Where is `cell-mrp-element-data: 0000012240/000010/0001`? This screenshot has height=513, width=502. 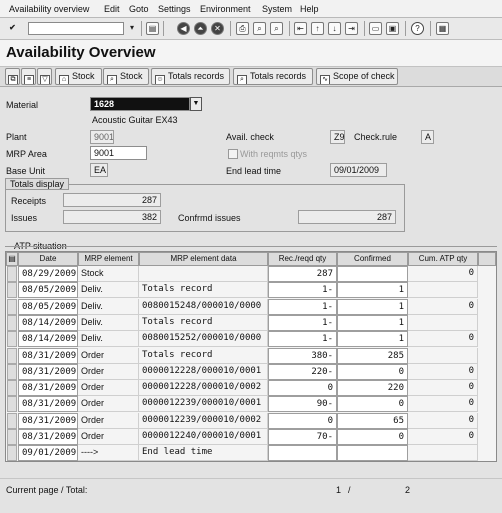 cell-mrp-element-data: 0000012240/000010/0001 is located at coordinates (203, 437).